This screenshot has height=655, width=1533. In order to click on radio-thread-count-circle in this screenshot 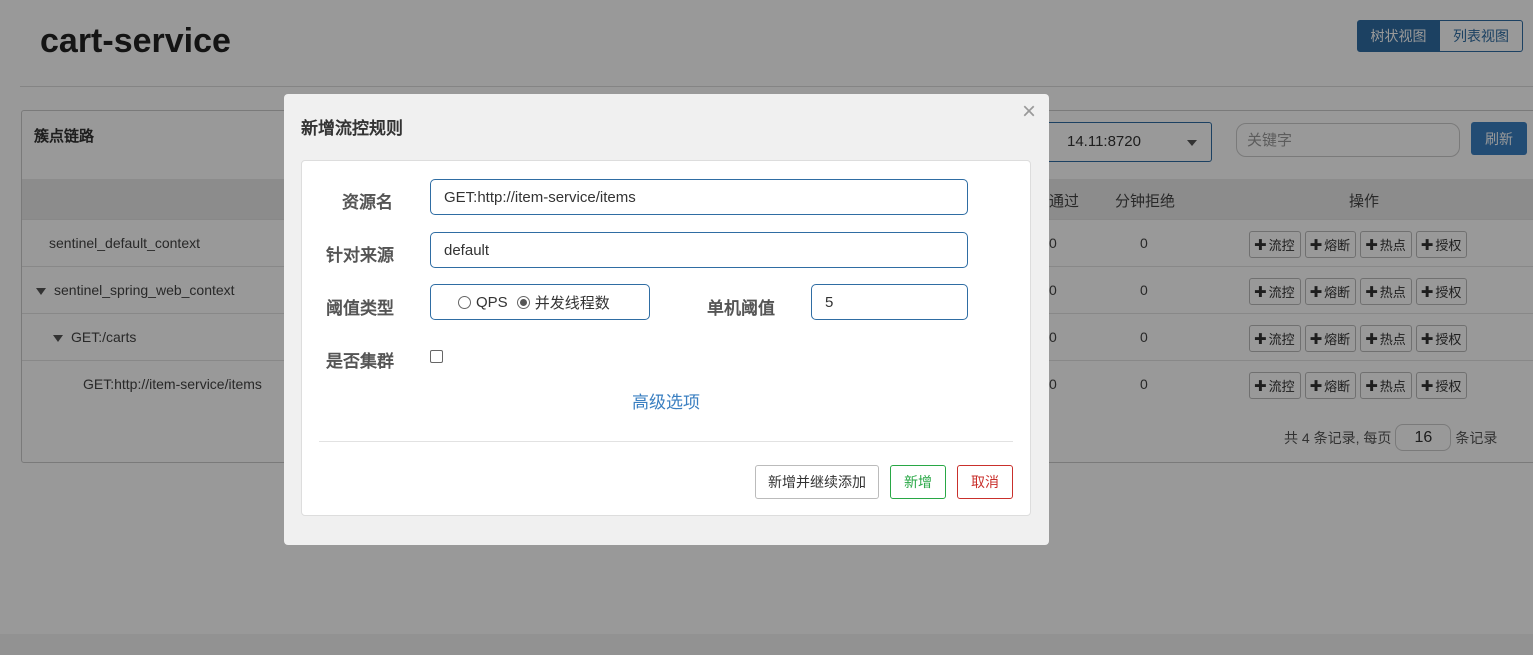, I will do `click(523, 302)`.